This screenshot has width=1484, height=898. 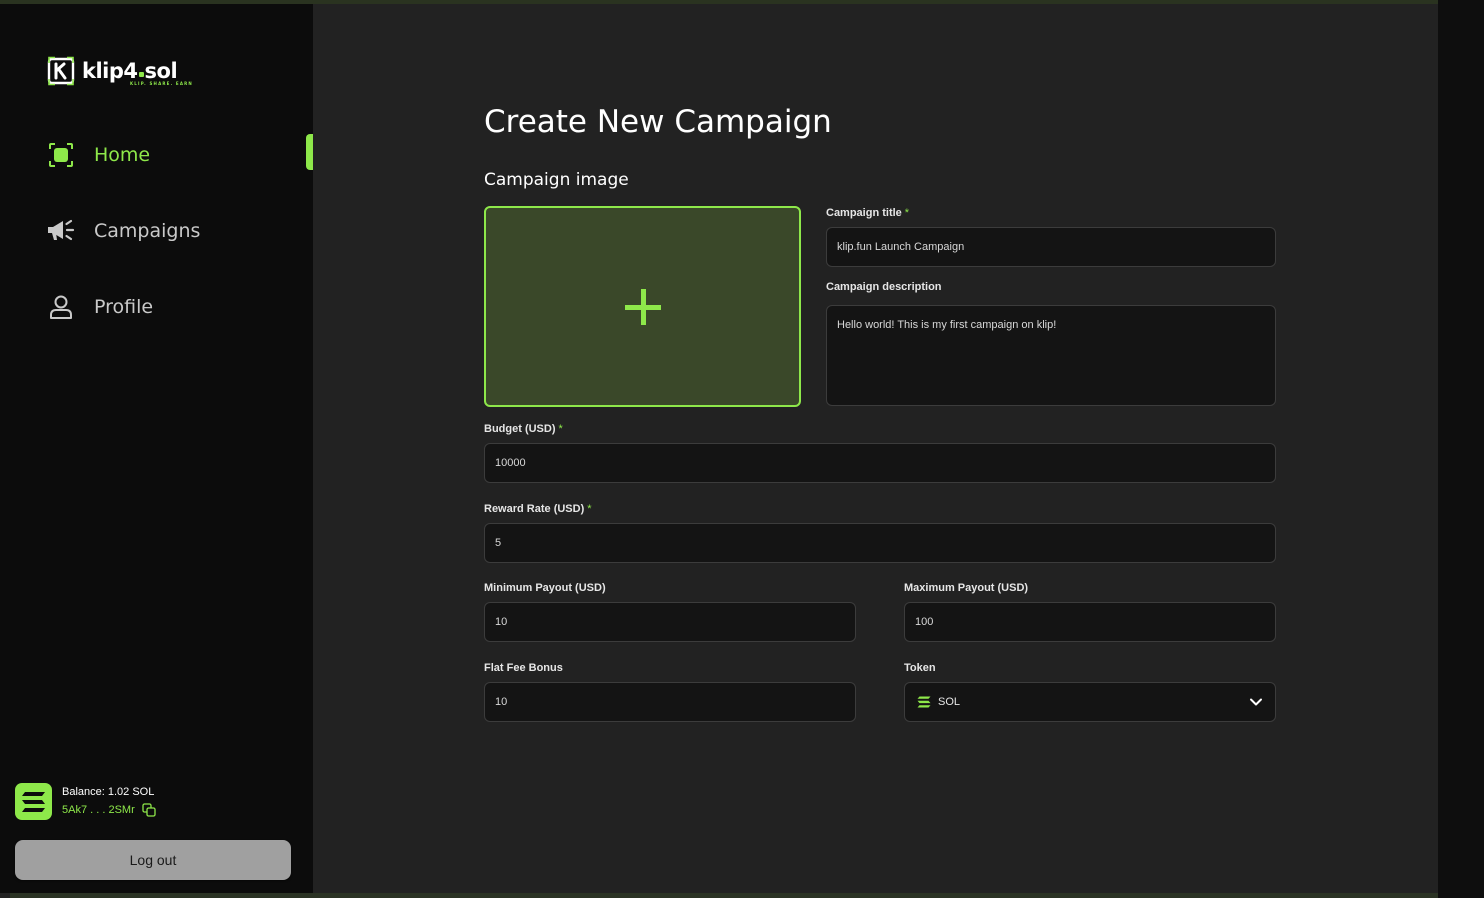 What do you see at coordinates (880, 463) in the screenshot?
I see `budget-input` at bounding box center [880, 463].